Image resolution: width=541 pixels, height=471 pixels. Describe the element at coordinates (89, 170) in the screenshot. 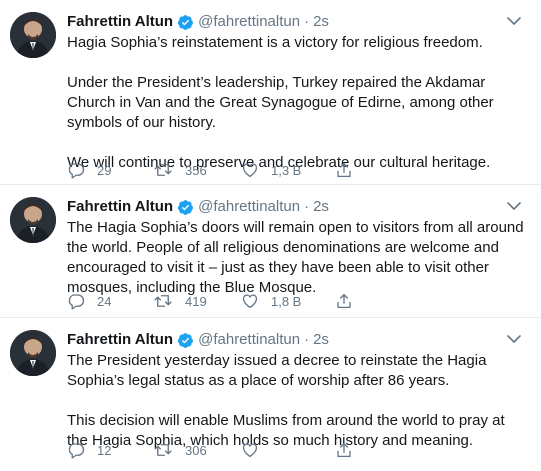

I see `reply-button: 29` at that location.